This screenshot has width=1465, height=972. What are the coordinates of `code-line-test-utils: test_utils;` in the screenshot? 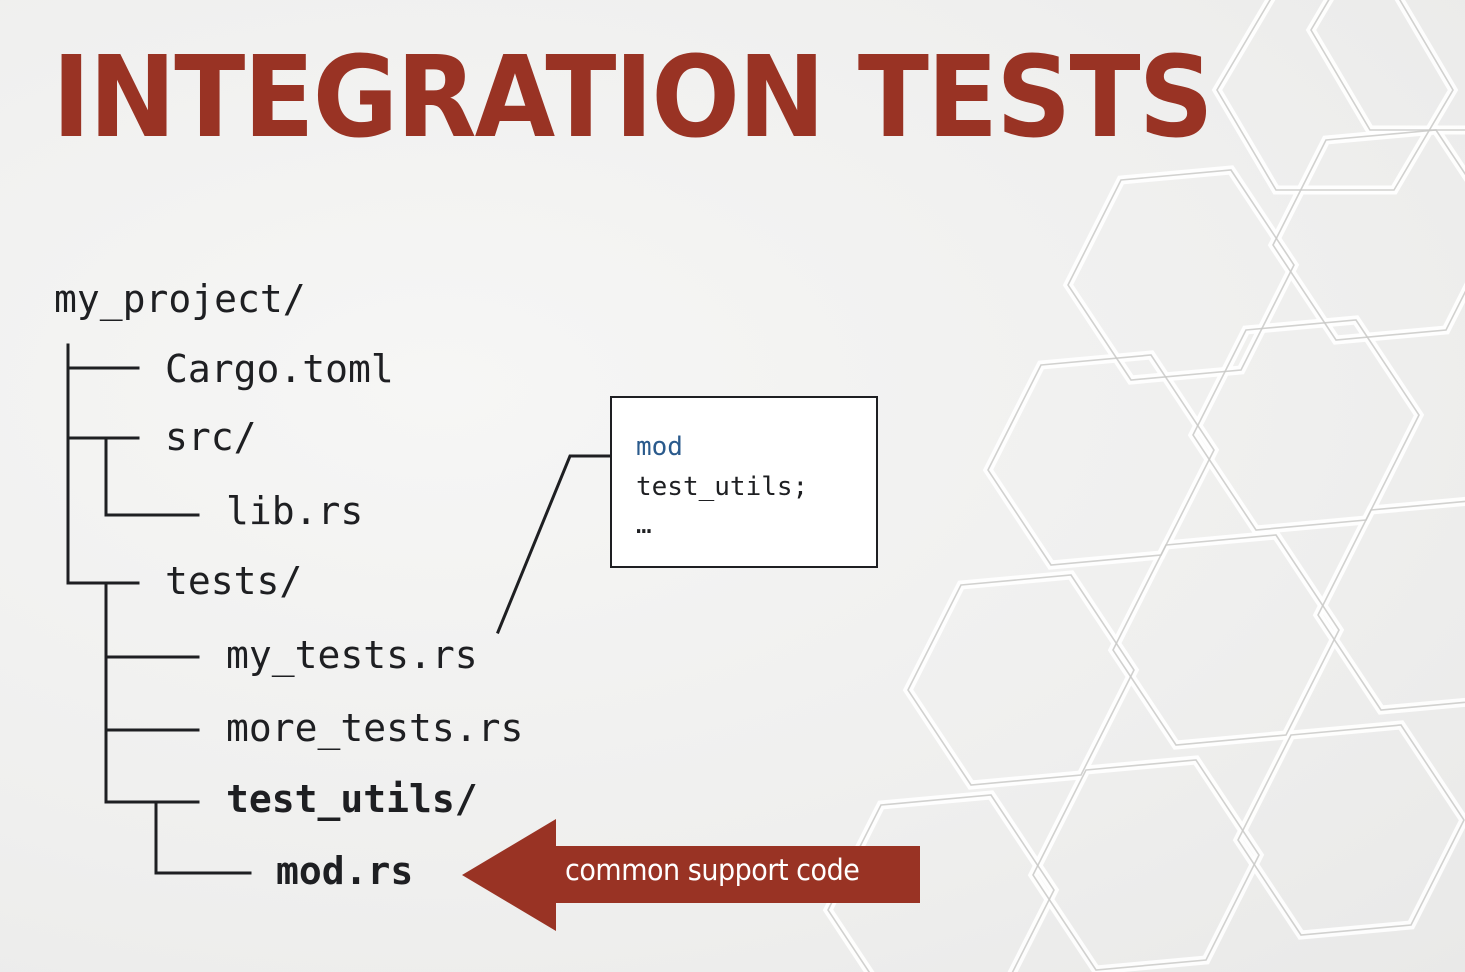 It's located at (722, 487).